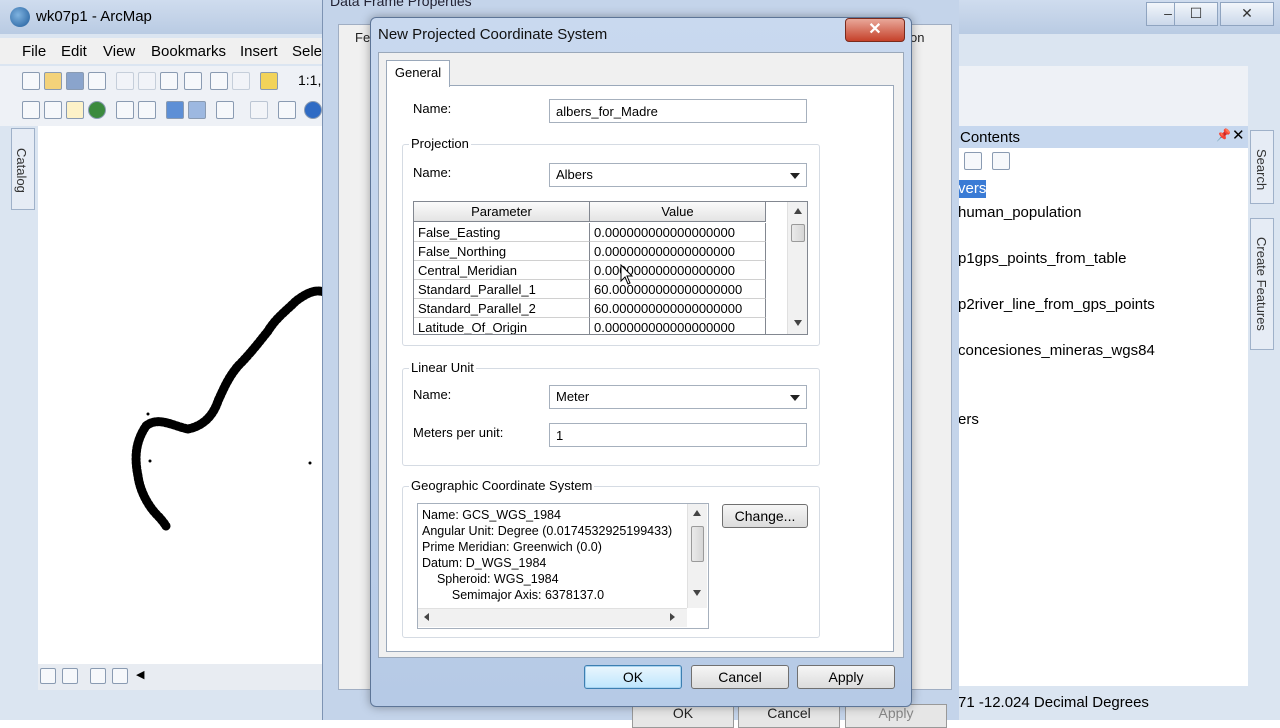  I want to click on pin-icon: 📌, so click(1223, 135).